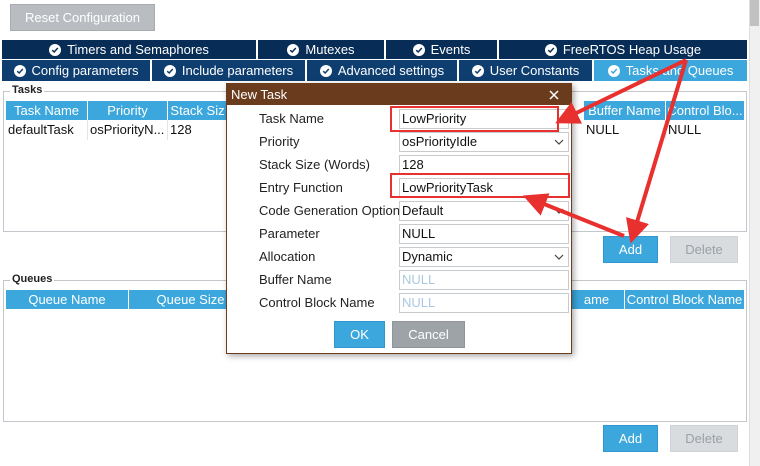 The image size is (760, 466). I want to click on priority-value: osPriorityIdle, so click(440, 141).